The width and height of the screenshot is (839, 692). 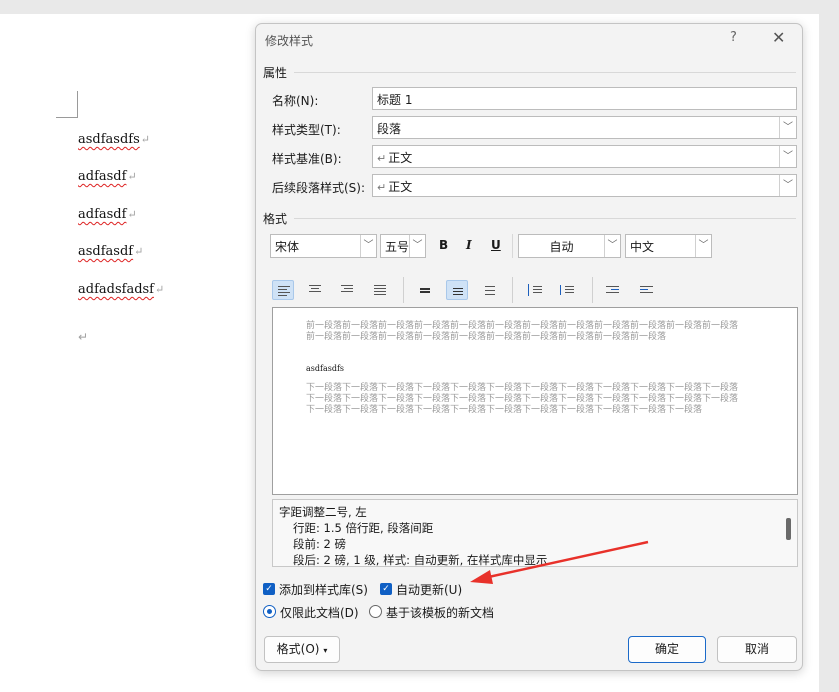 I want to click on one-half-spacing-icon, so click(x=457, y=290).